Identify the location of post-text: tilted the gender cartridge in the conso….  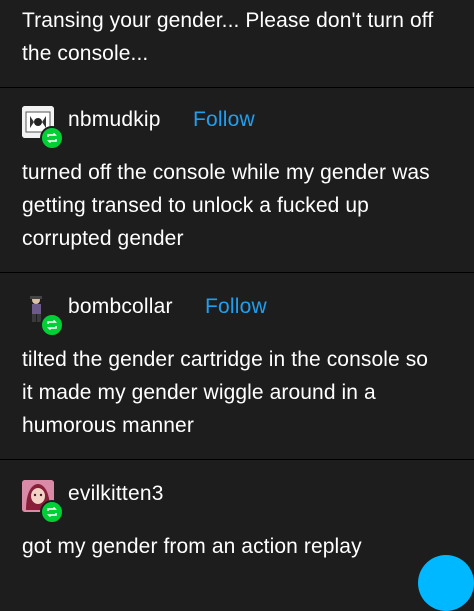
(225, 392).